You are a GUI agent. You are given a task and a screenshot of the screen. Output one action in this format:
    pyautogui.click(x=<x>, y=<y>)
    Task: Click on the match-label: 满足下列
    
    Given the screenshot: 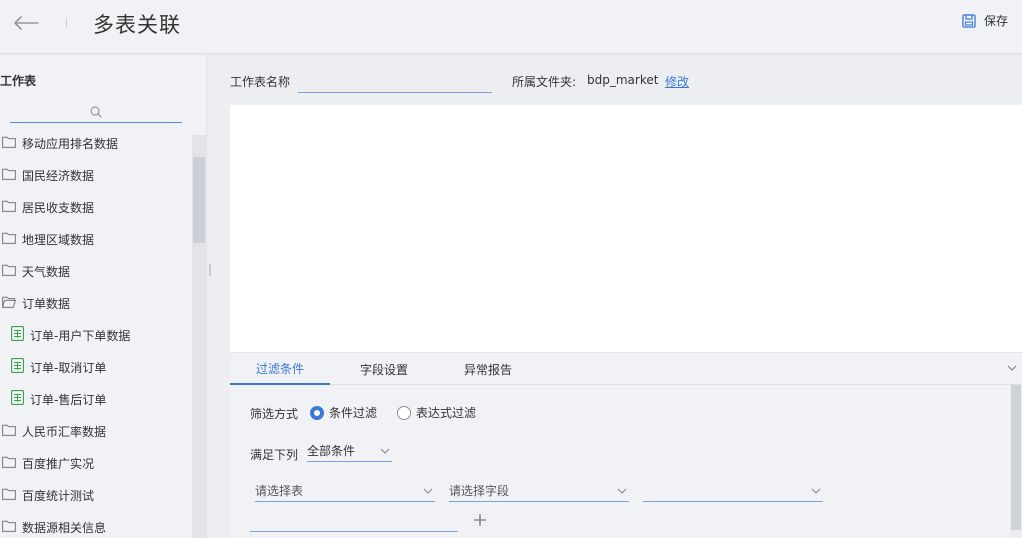 What is the action you would take?
    pyautogui.click(x=274, y=455)
    